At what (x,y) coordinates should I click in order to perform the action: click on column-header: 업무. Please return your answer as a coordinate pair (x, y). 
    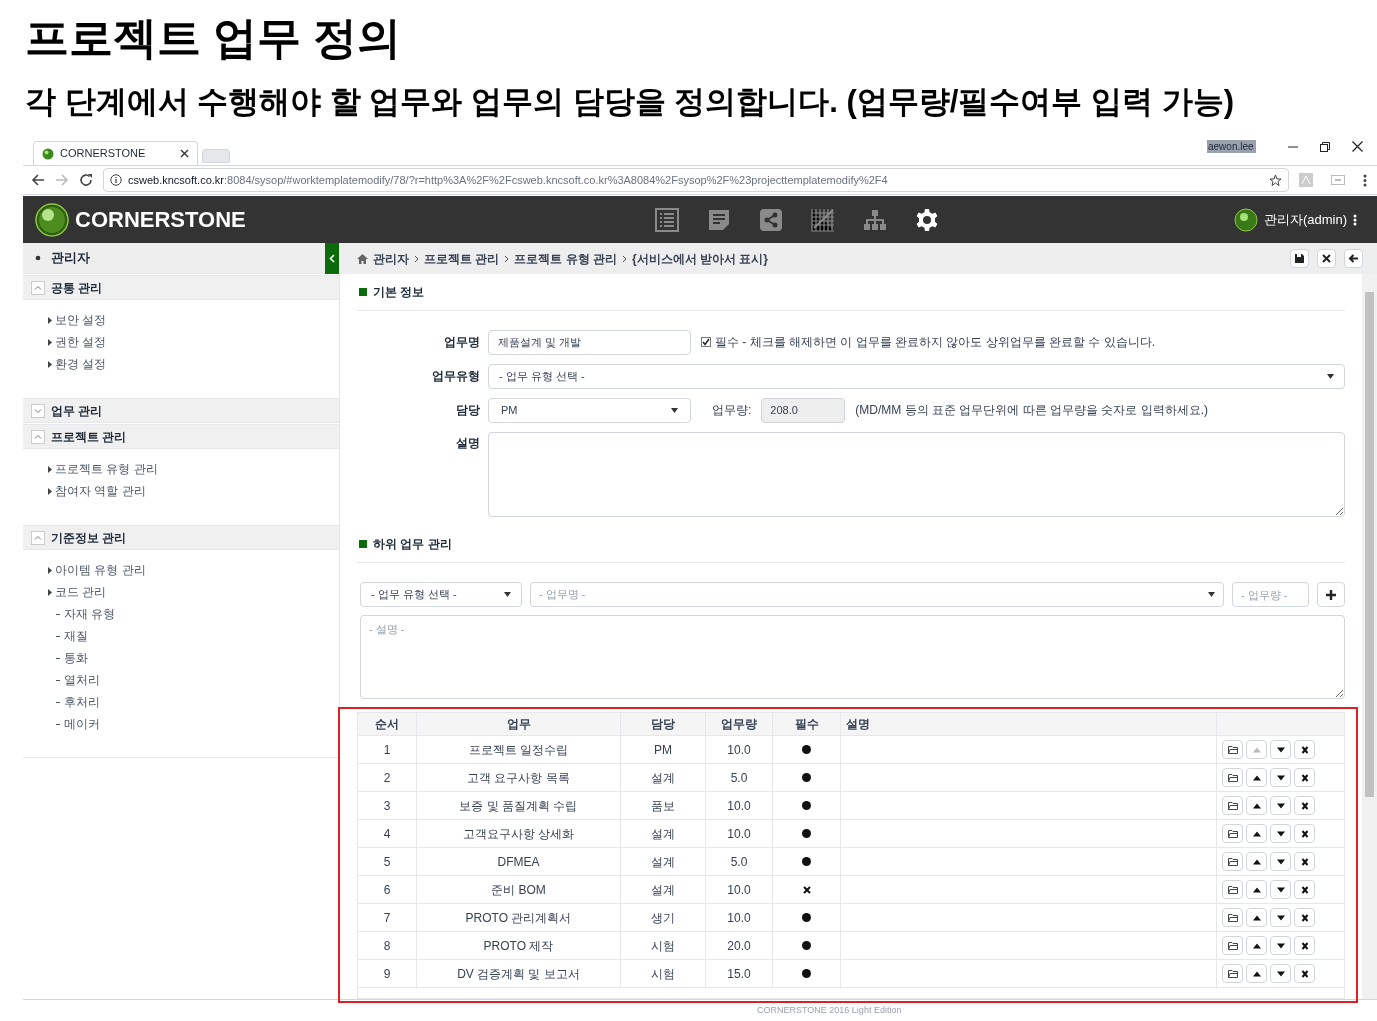
    Looking at the image, I should click on (519, 724).